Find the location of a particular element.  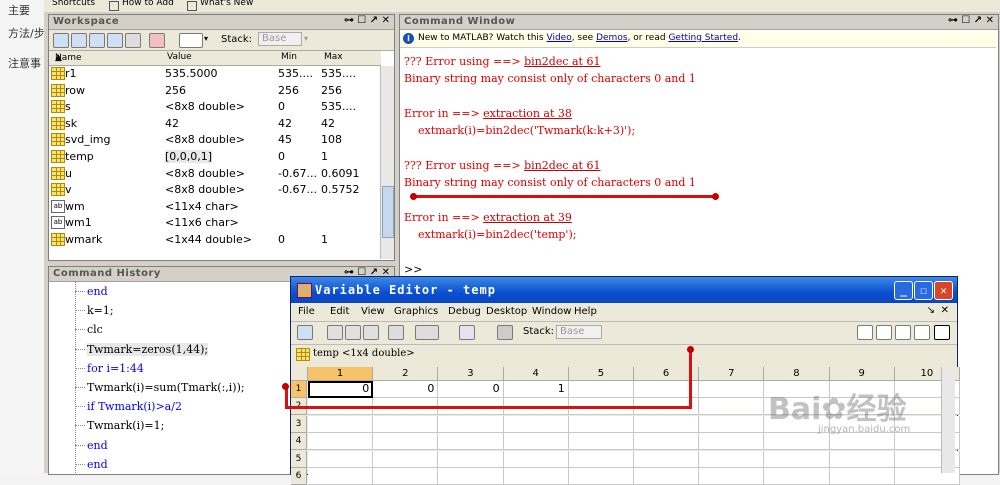

history-item: clc is located at coordinates (95, 329).